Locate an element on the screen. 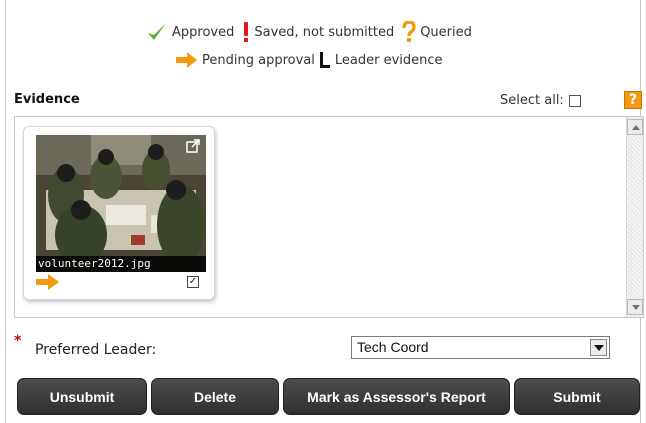 The image size is (646, 423). scroll-up-arrow-icon is located at coordinates (636, 127).